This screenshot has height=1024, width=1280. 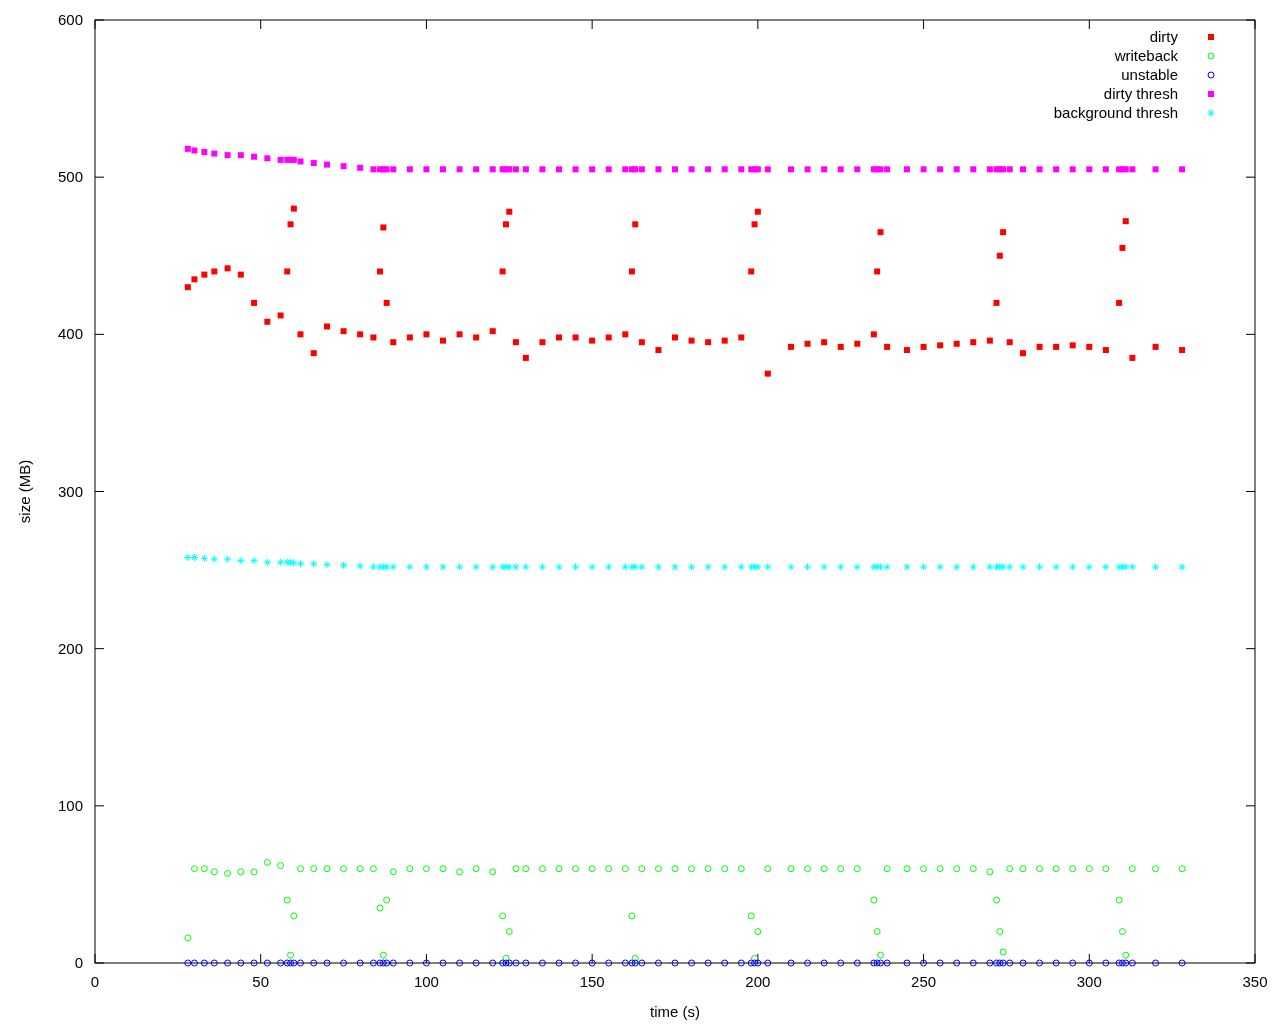 What do you see at coordinates (1255, 981) in the screenshot?
I see `tick-label: 350` at bounding box center [1255, 981].